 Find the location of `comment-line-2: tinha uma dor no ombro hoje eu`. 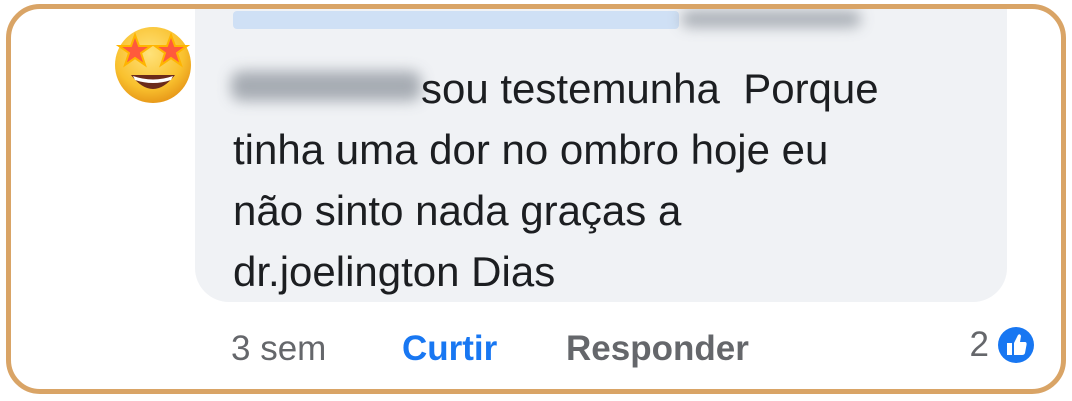

comment-line-2: tinha uma dor no ombro hoje eu is located at coordinates (531, 149).